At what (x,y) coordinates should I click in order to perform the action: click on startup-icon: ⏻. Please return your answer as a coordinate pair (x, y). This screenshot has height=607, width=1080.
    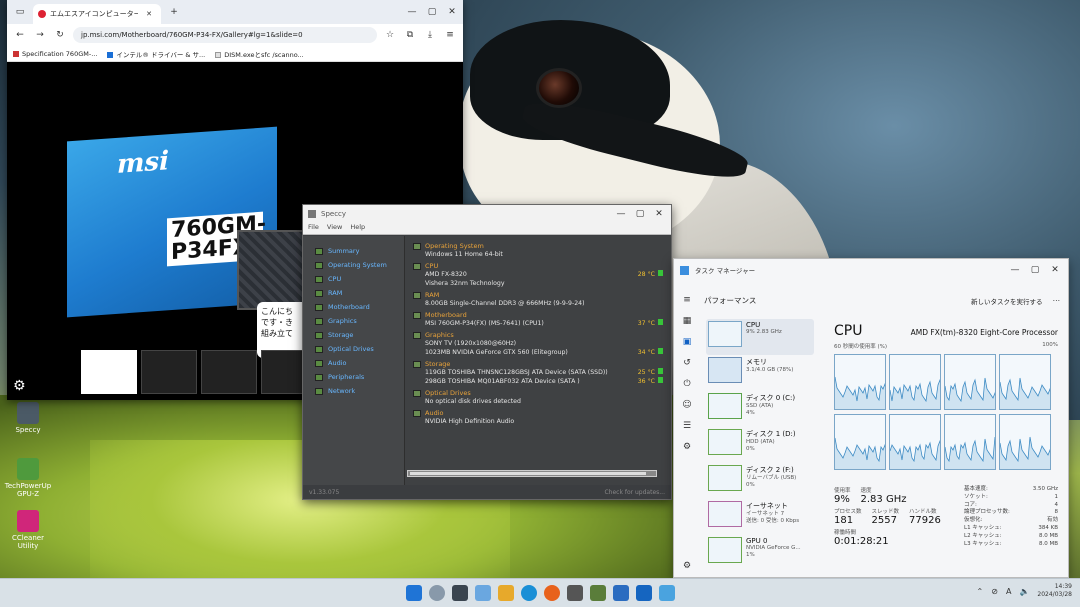
    Looking at the image, I should click on (686, 384).